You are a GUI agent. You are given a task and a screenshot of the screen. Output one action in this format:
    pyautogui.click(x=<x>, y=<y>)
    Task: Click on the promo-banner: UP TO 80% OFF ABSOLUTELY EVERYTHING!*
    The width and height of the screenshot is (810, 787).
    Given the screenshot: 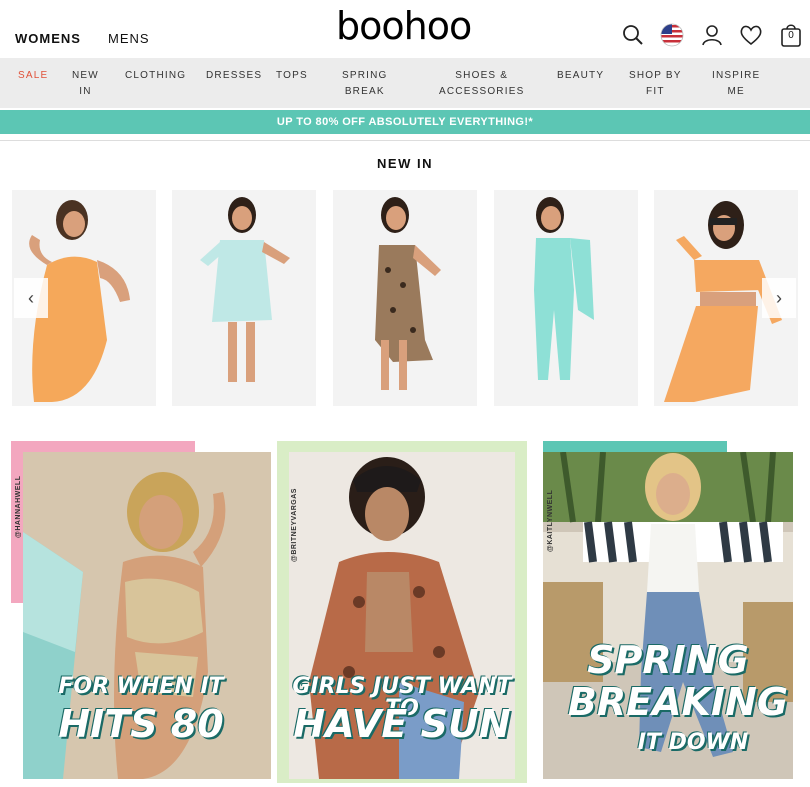 What is the action you would take?
    pyautogui.click(x=405, y=122)
    